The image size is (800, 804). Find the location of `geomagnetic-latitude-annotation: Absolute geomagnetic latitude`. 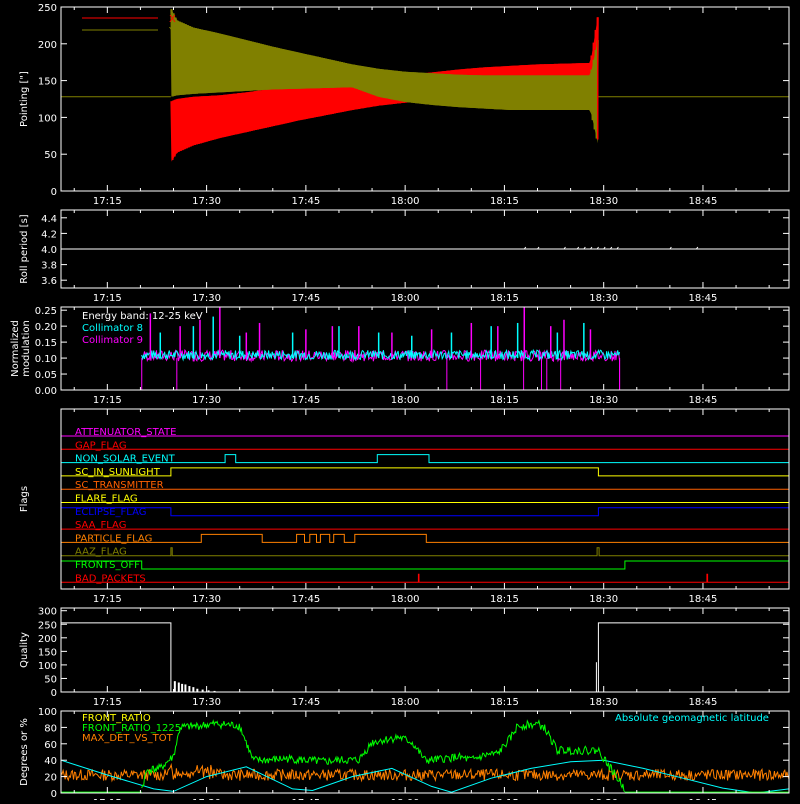

geomagnetic-latitude-annotation: Absolute geomagnetic latitude is located at coordinates (692, 718).